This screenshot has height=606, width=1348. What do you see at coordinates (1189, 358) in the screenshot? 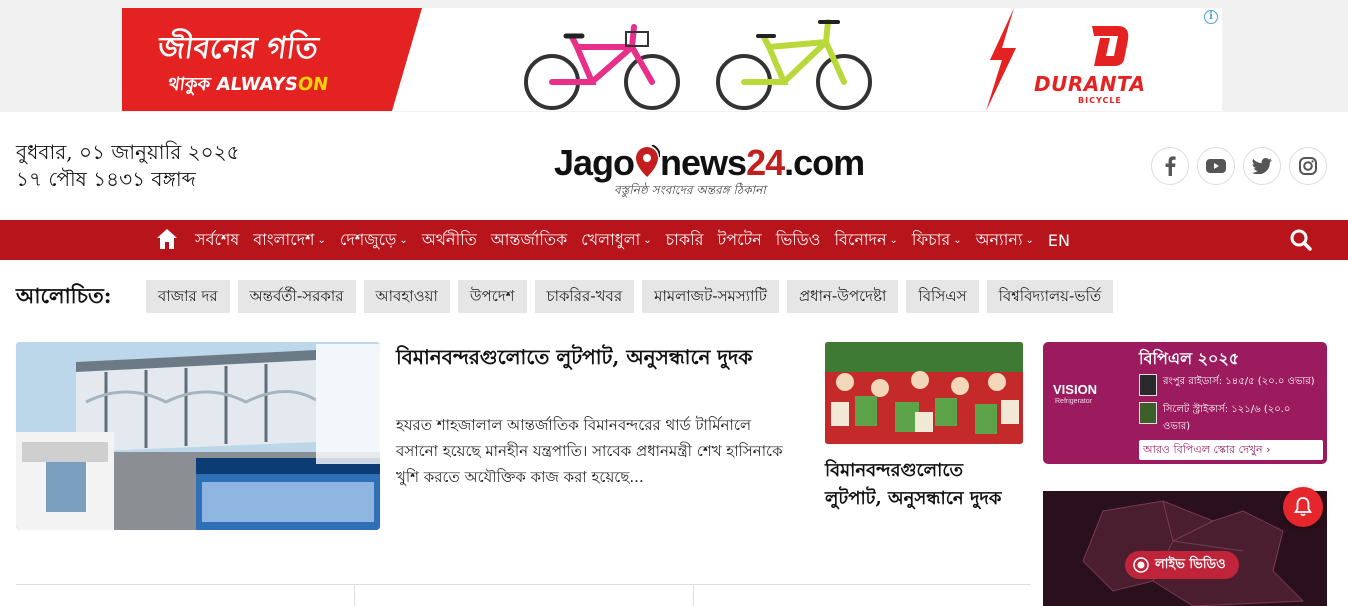
I see `bpl-title: বিপিএল ২০২৫` at bounding box center [1189, 358].